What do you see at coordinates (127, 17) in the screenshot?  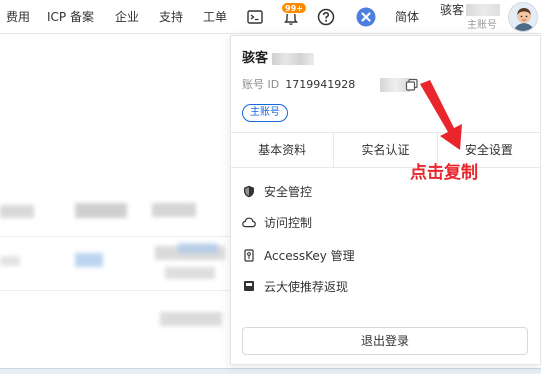 I see `nav-item-enterprise: 企业` at bounding box center [127, 17].